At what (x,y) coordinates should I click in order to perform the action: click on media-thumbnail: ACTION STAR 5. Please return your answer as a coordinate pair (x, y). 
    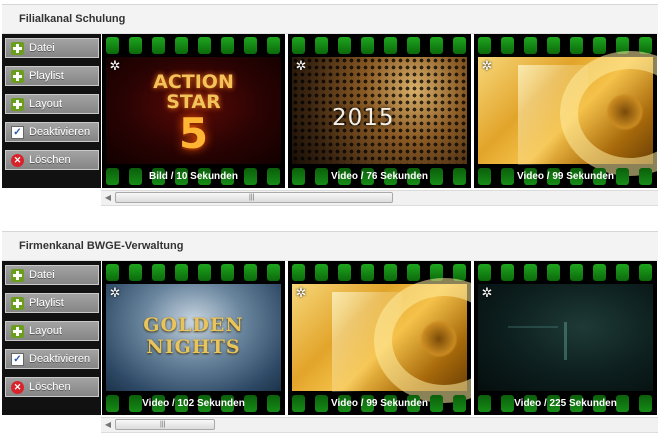
    Looking at the image, I should click on (193, 110).